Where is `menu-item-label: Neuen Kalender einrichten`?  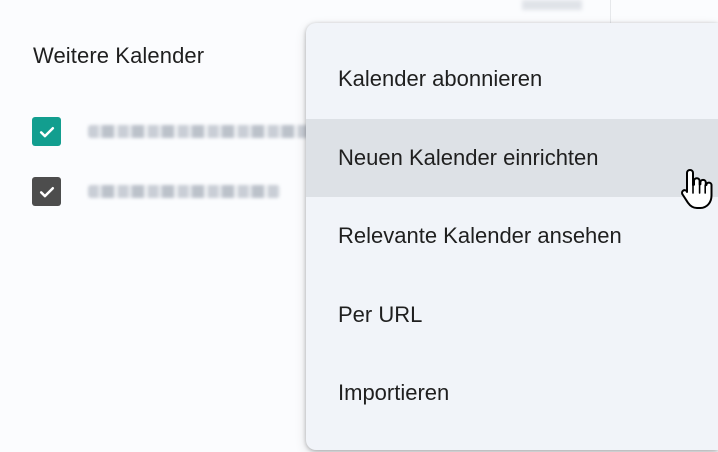
menu-item-label: Neuen Kalender einrichten is located at coordinates (468, 157).